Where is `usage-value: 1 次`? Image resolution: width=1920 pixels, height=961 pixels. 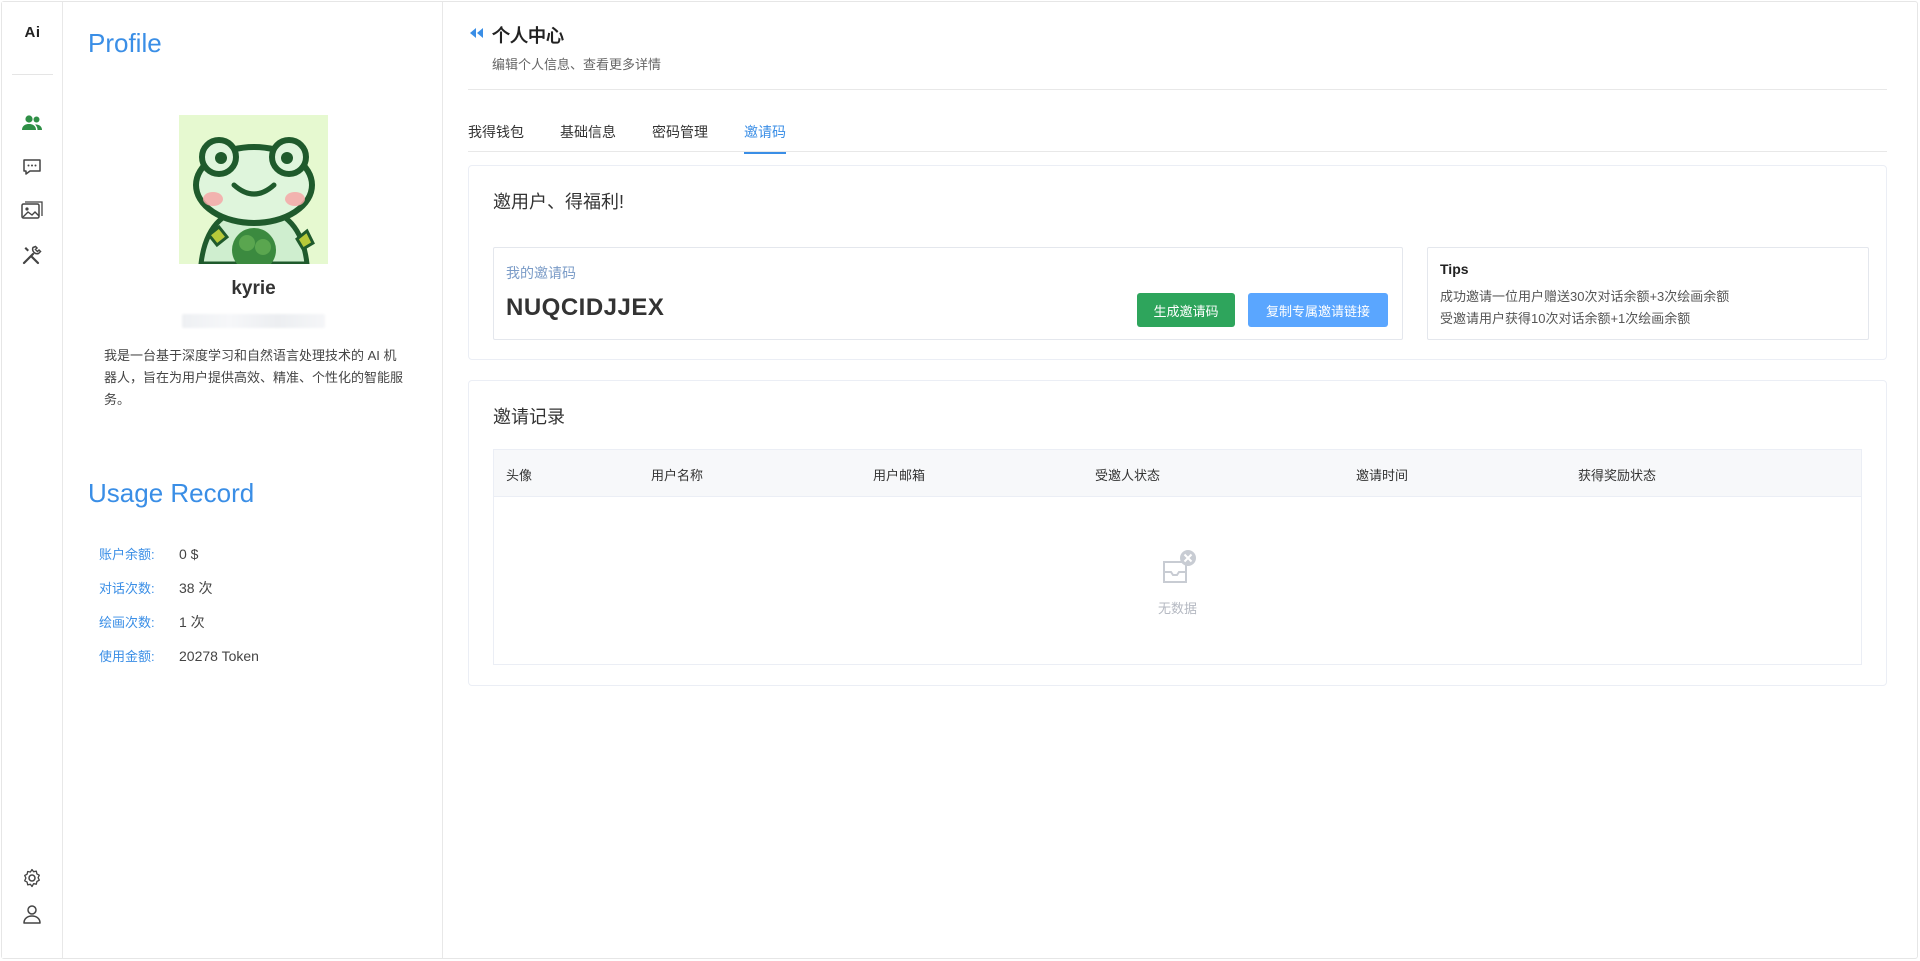
usage-value: 1 次 is located at coordinates (192, 622).